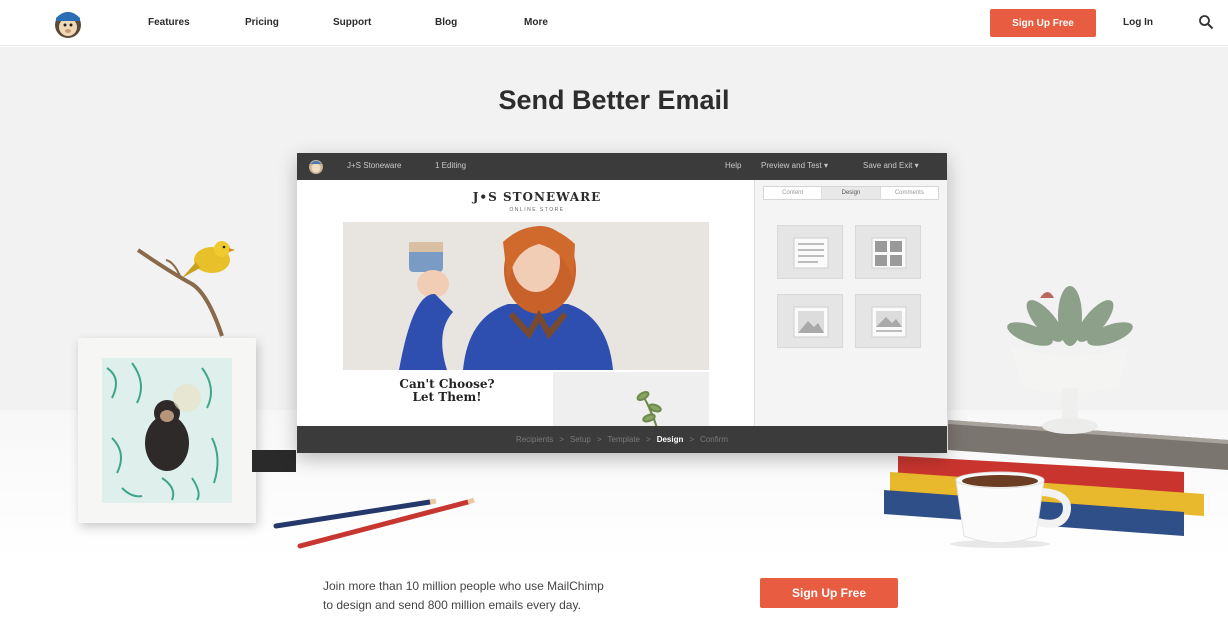 Image resolution: width=1228 pixels, height=626 pixels. I want to click on step-template: Template, so click(624, 439).